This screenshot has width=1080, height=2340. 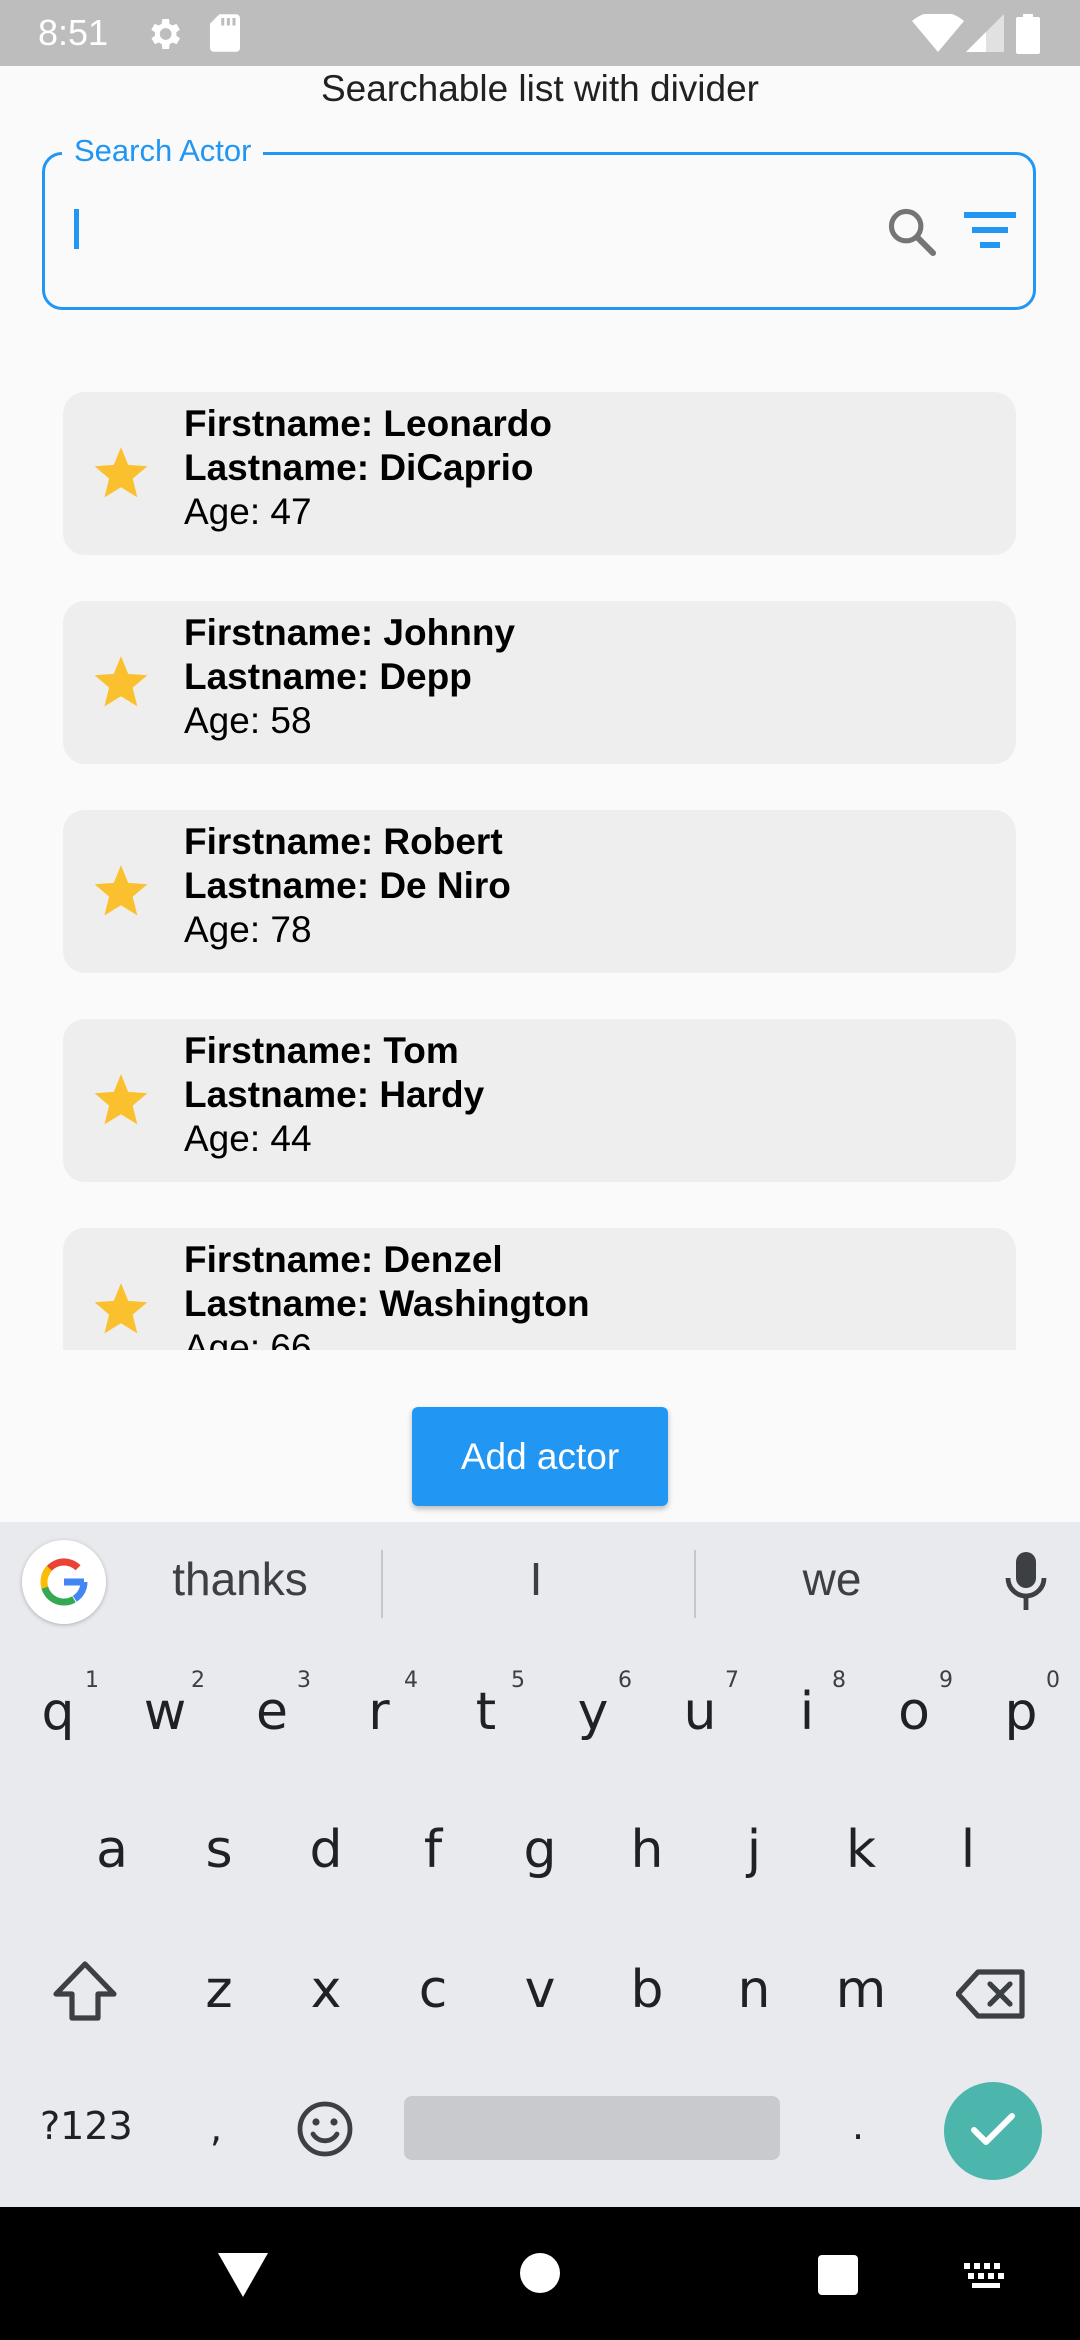 What do you see at coordinates (85, 1991) in the screenshot?
I see `shift-icon` at bounding box center [85, 1991].